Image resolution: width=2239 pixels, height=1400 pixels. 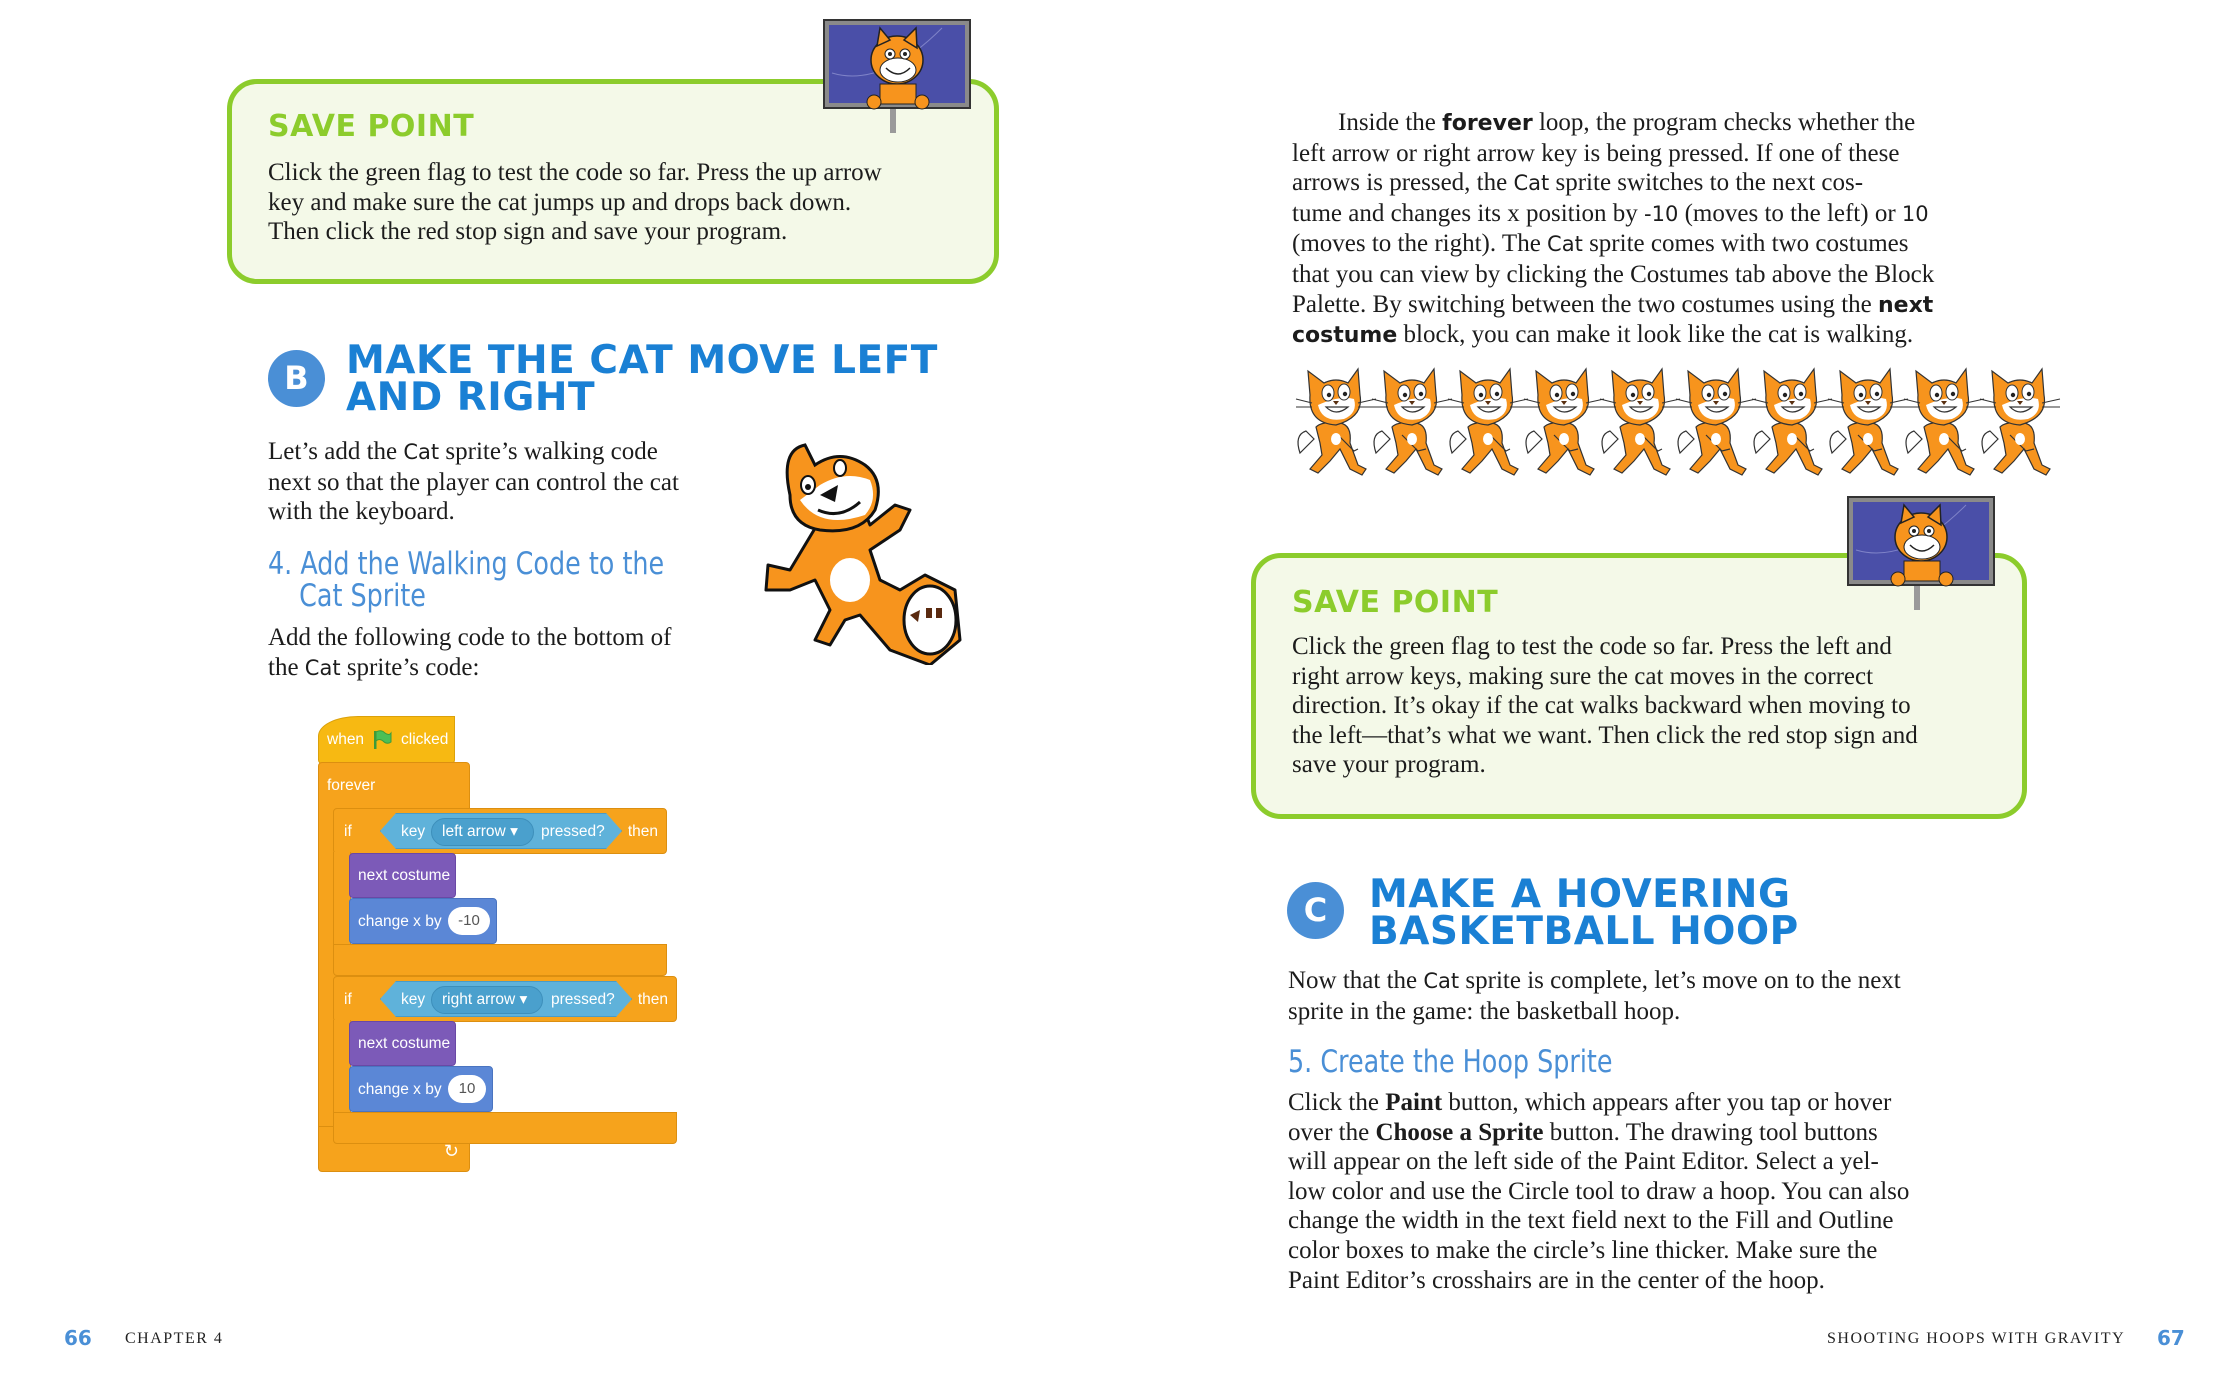 I want to click on text-line: Add the following code to the bottom of, so click(x=470, y=637).